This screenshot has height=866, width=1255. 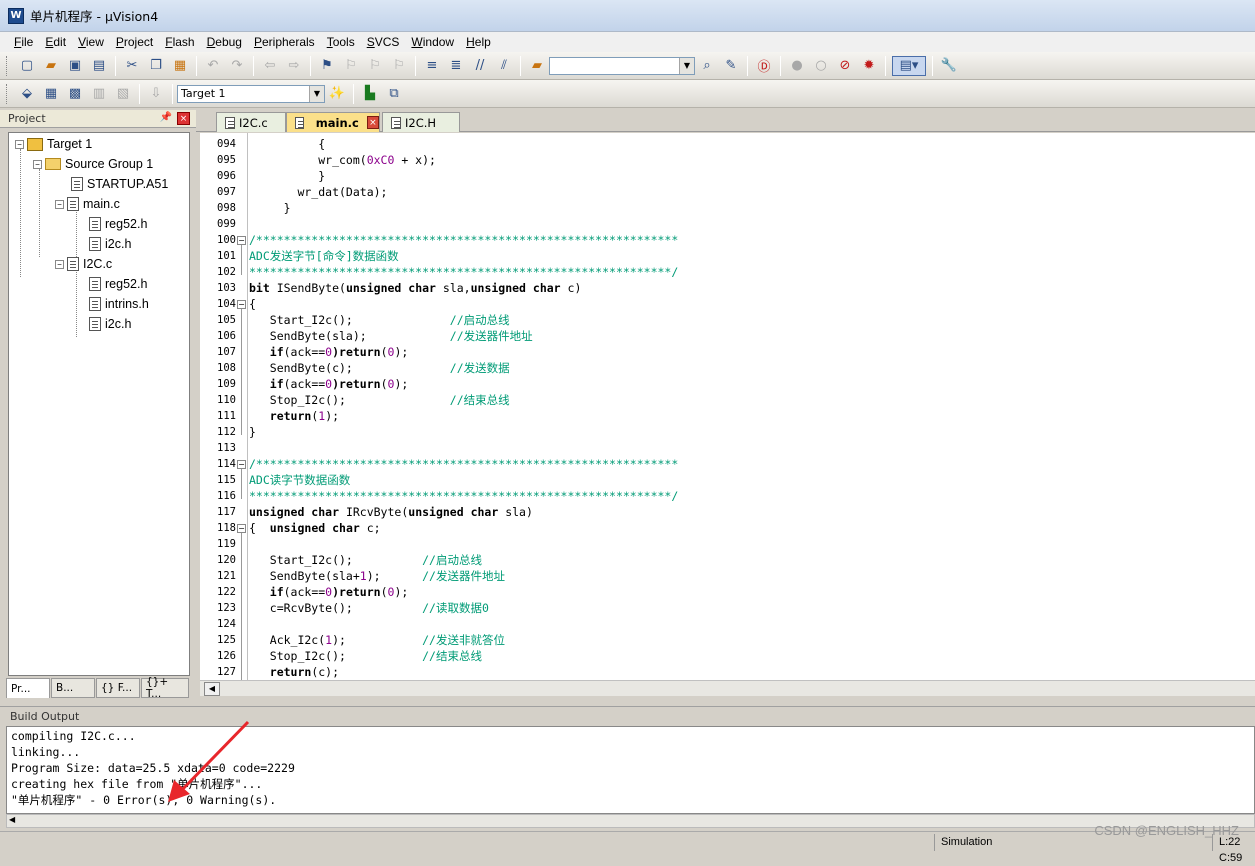 What do you see at coordinates (270, 66) in the screenshot?
I see `nav-back-icon: ⇦` at bounding box center [270, 66].